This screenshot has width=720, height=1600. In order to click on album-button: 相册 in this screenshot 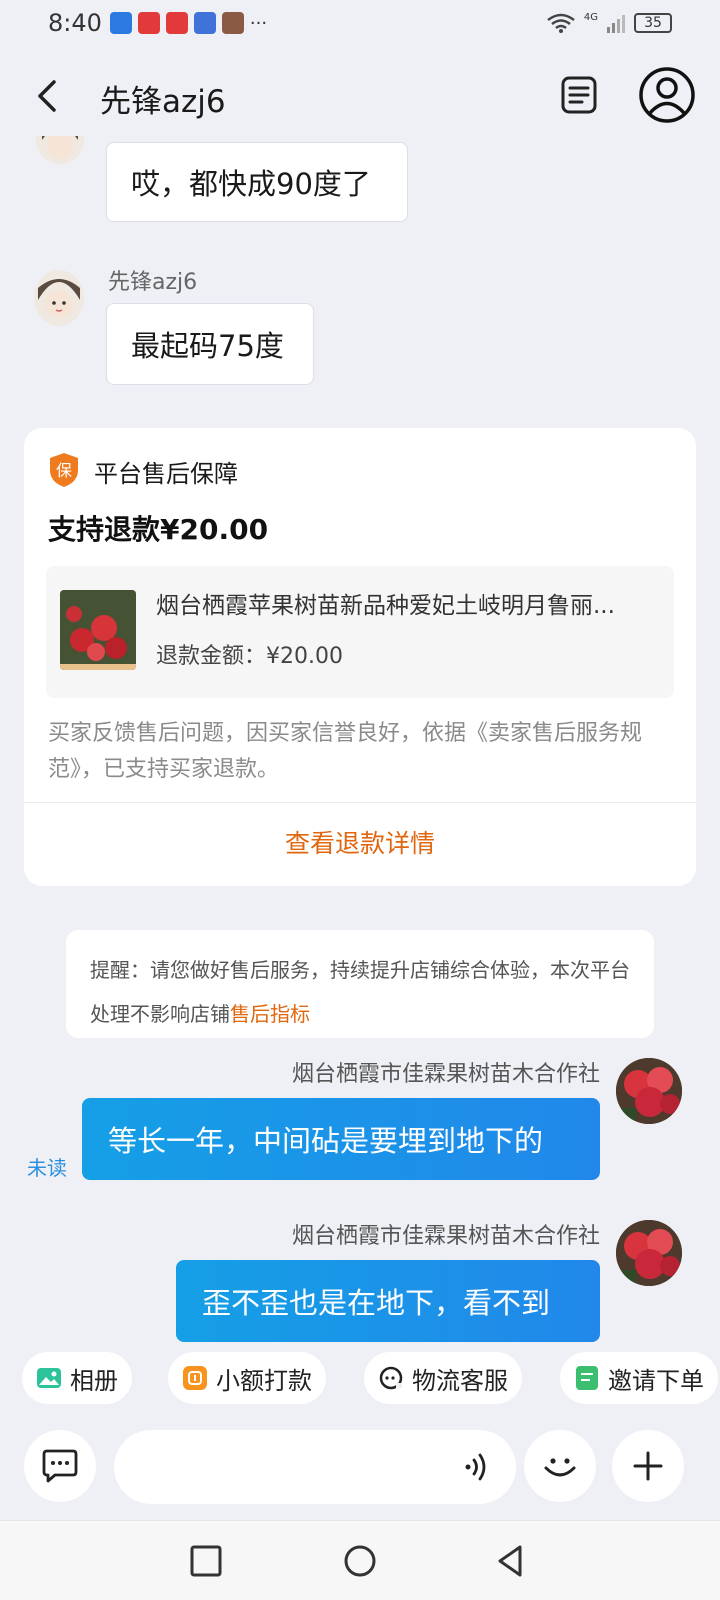, I will do `click(77, 1378)`.